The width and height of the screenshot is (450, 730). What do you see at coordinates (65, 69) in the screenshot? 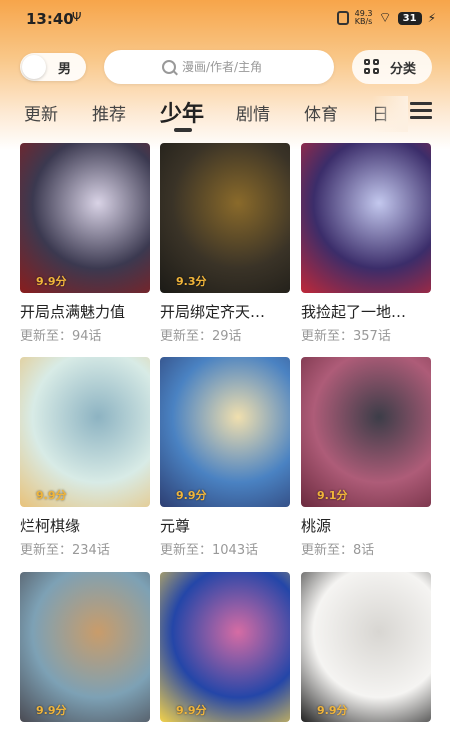
I see `gender-label: 男` at bounding box center [65, 69].